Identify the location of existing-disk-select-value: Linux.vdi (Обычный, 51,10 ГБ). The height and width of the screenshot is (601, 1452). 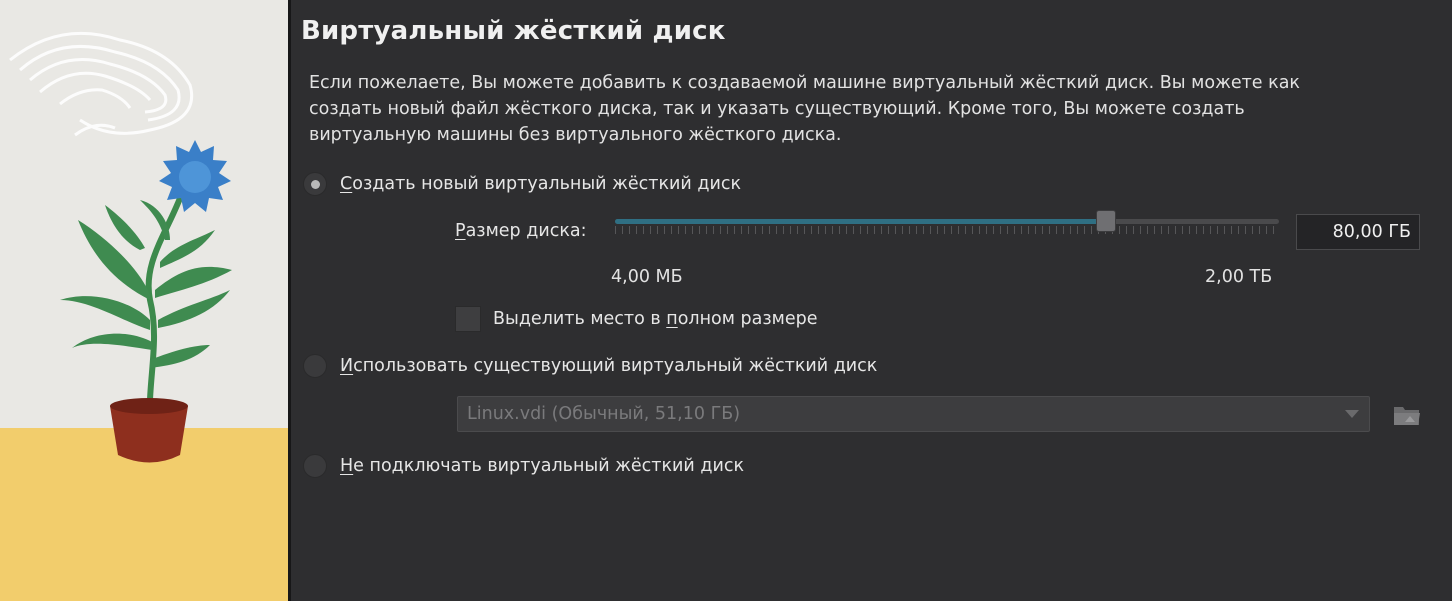
(604, 414).